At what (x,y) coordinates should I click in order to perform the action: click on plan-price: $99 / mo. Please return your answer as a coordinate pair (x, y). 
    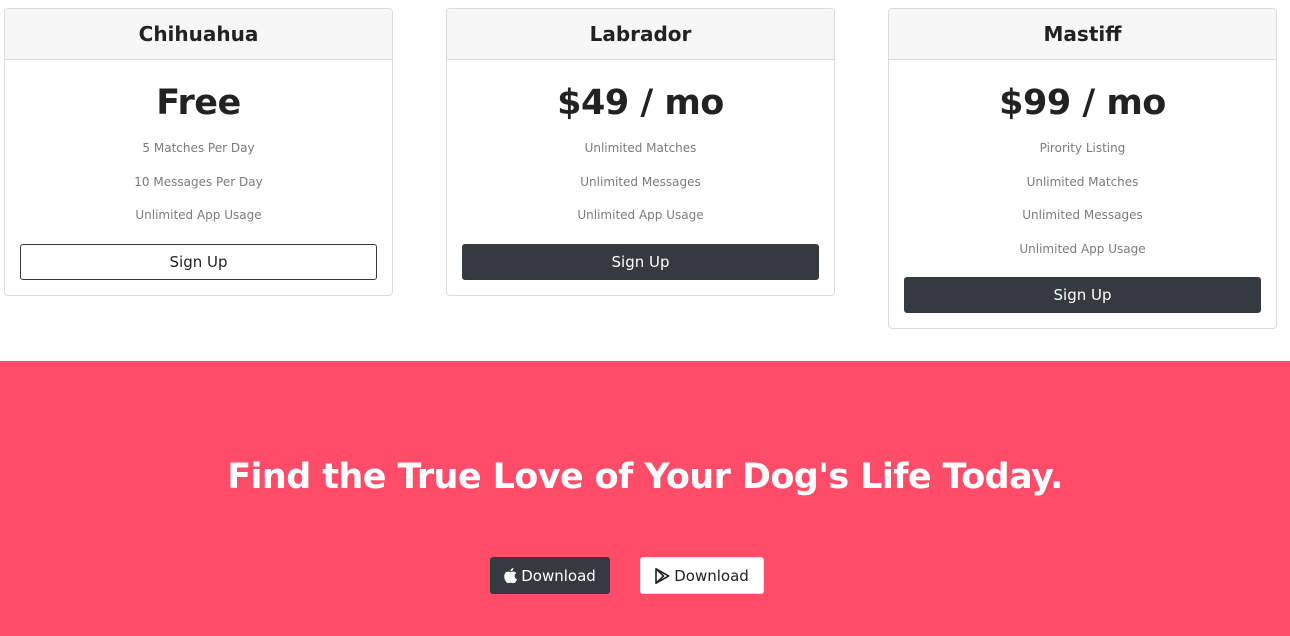
    Looking at the image, I should click on (1082, 103).